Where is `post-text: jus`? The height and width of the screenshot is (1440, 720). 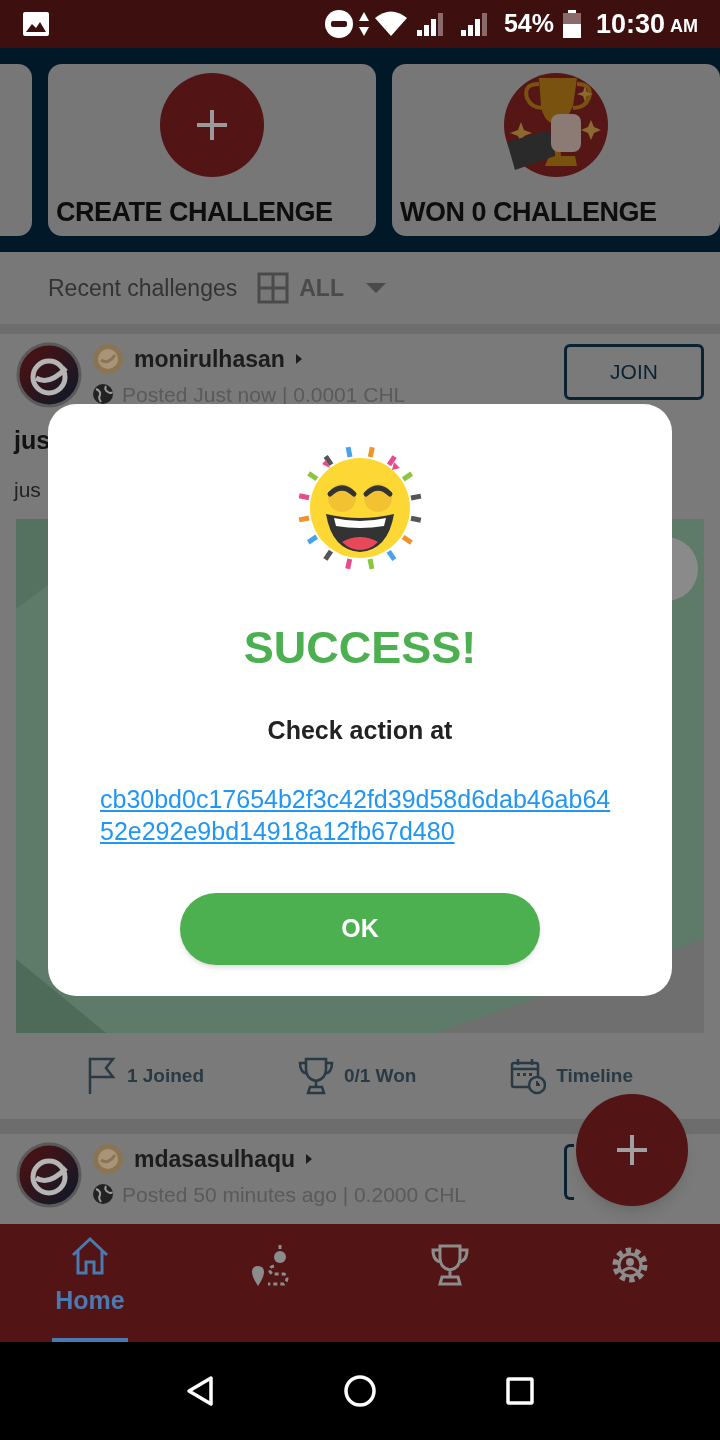 post-text: jus is located at coordinates (27, 489).